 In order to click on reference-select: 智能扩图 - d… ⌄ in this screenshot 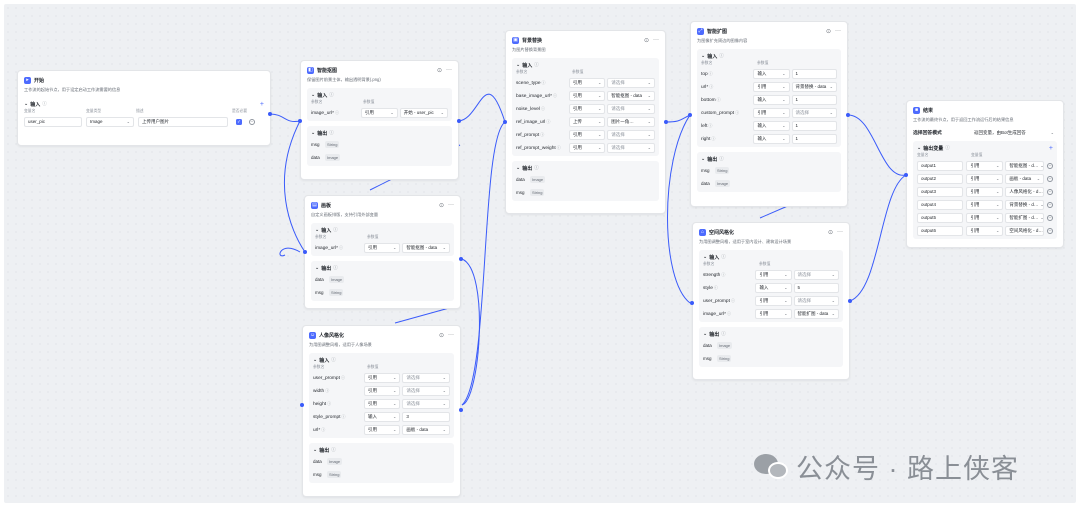, I will do `click(1025, 217)`.